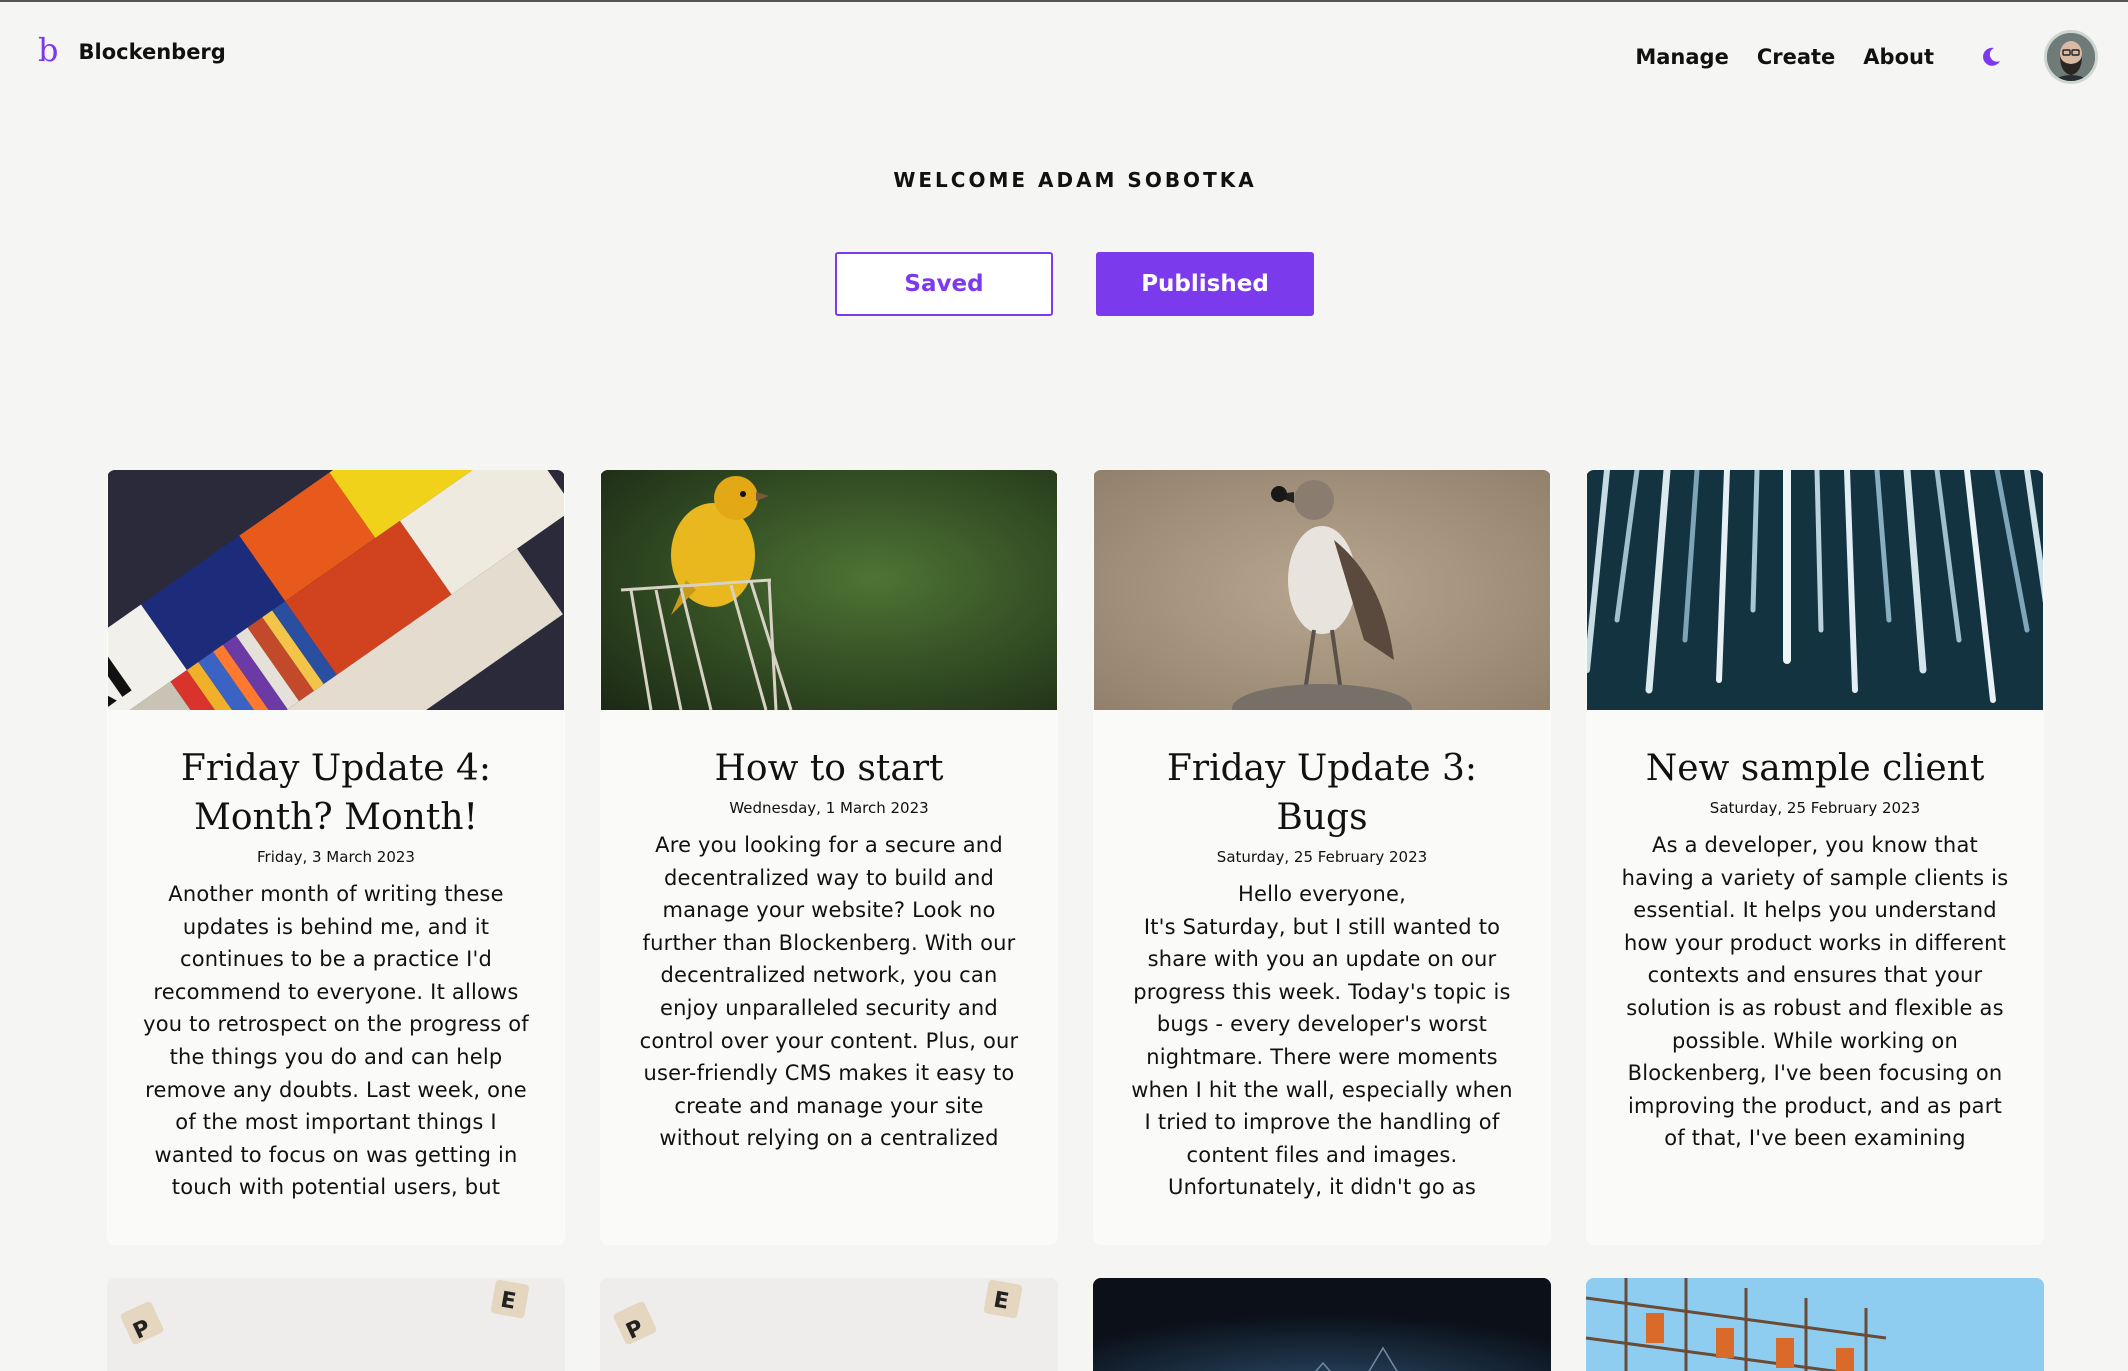 Image resolution: width=2128 pixels, height=1371 pixels. I want to click on tab-saved: Saved, so click(944, 284).